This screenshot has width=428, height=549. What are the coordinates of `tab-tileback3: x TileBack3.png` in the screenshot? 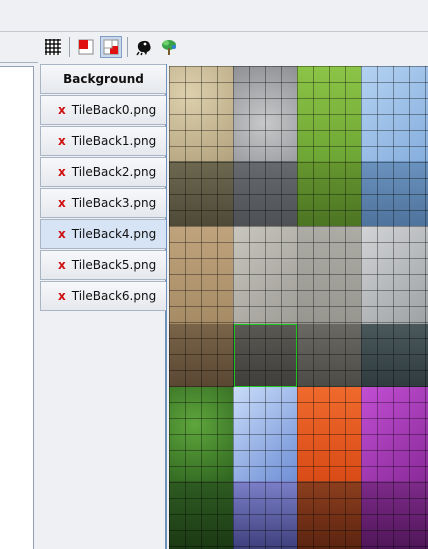 It's located at (103, 203).